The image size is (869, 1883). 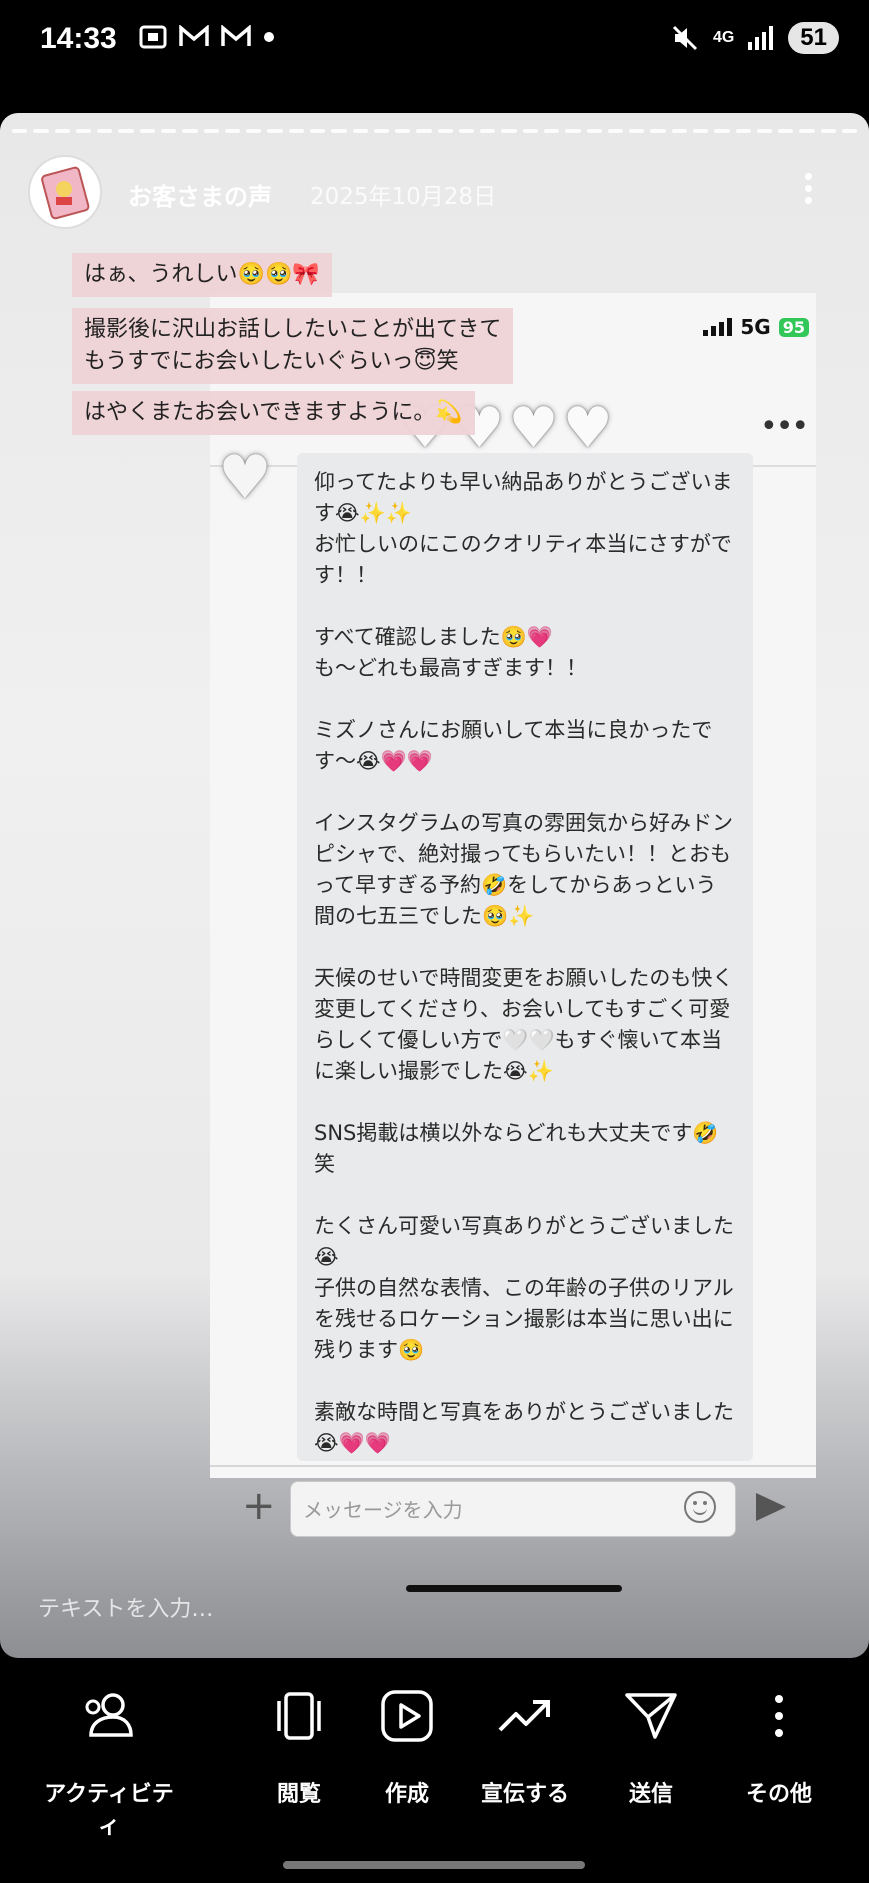 What do you see at coordinates (808, 191) in the screenshot?
I see `story-more-icon` at bounding box center [808, 191].